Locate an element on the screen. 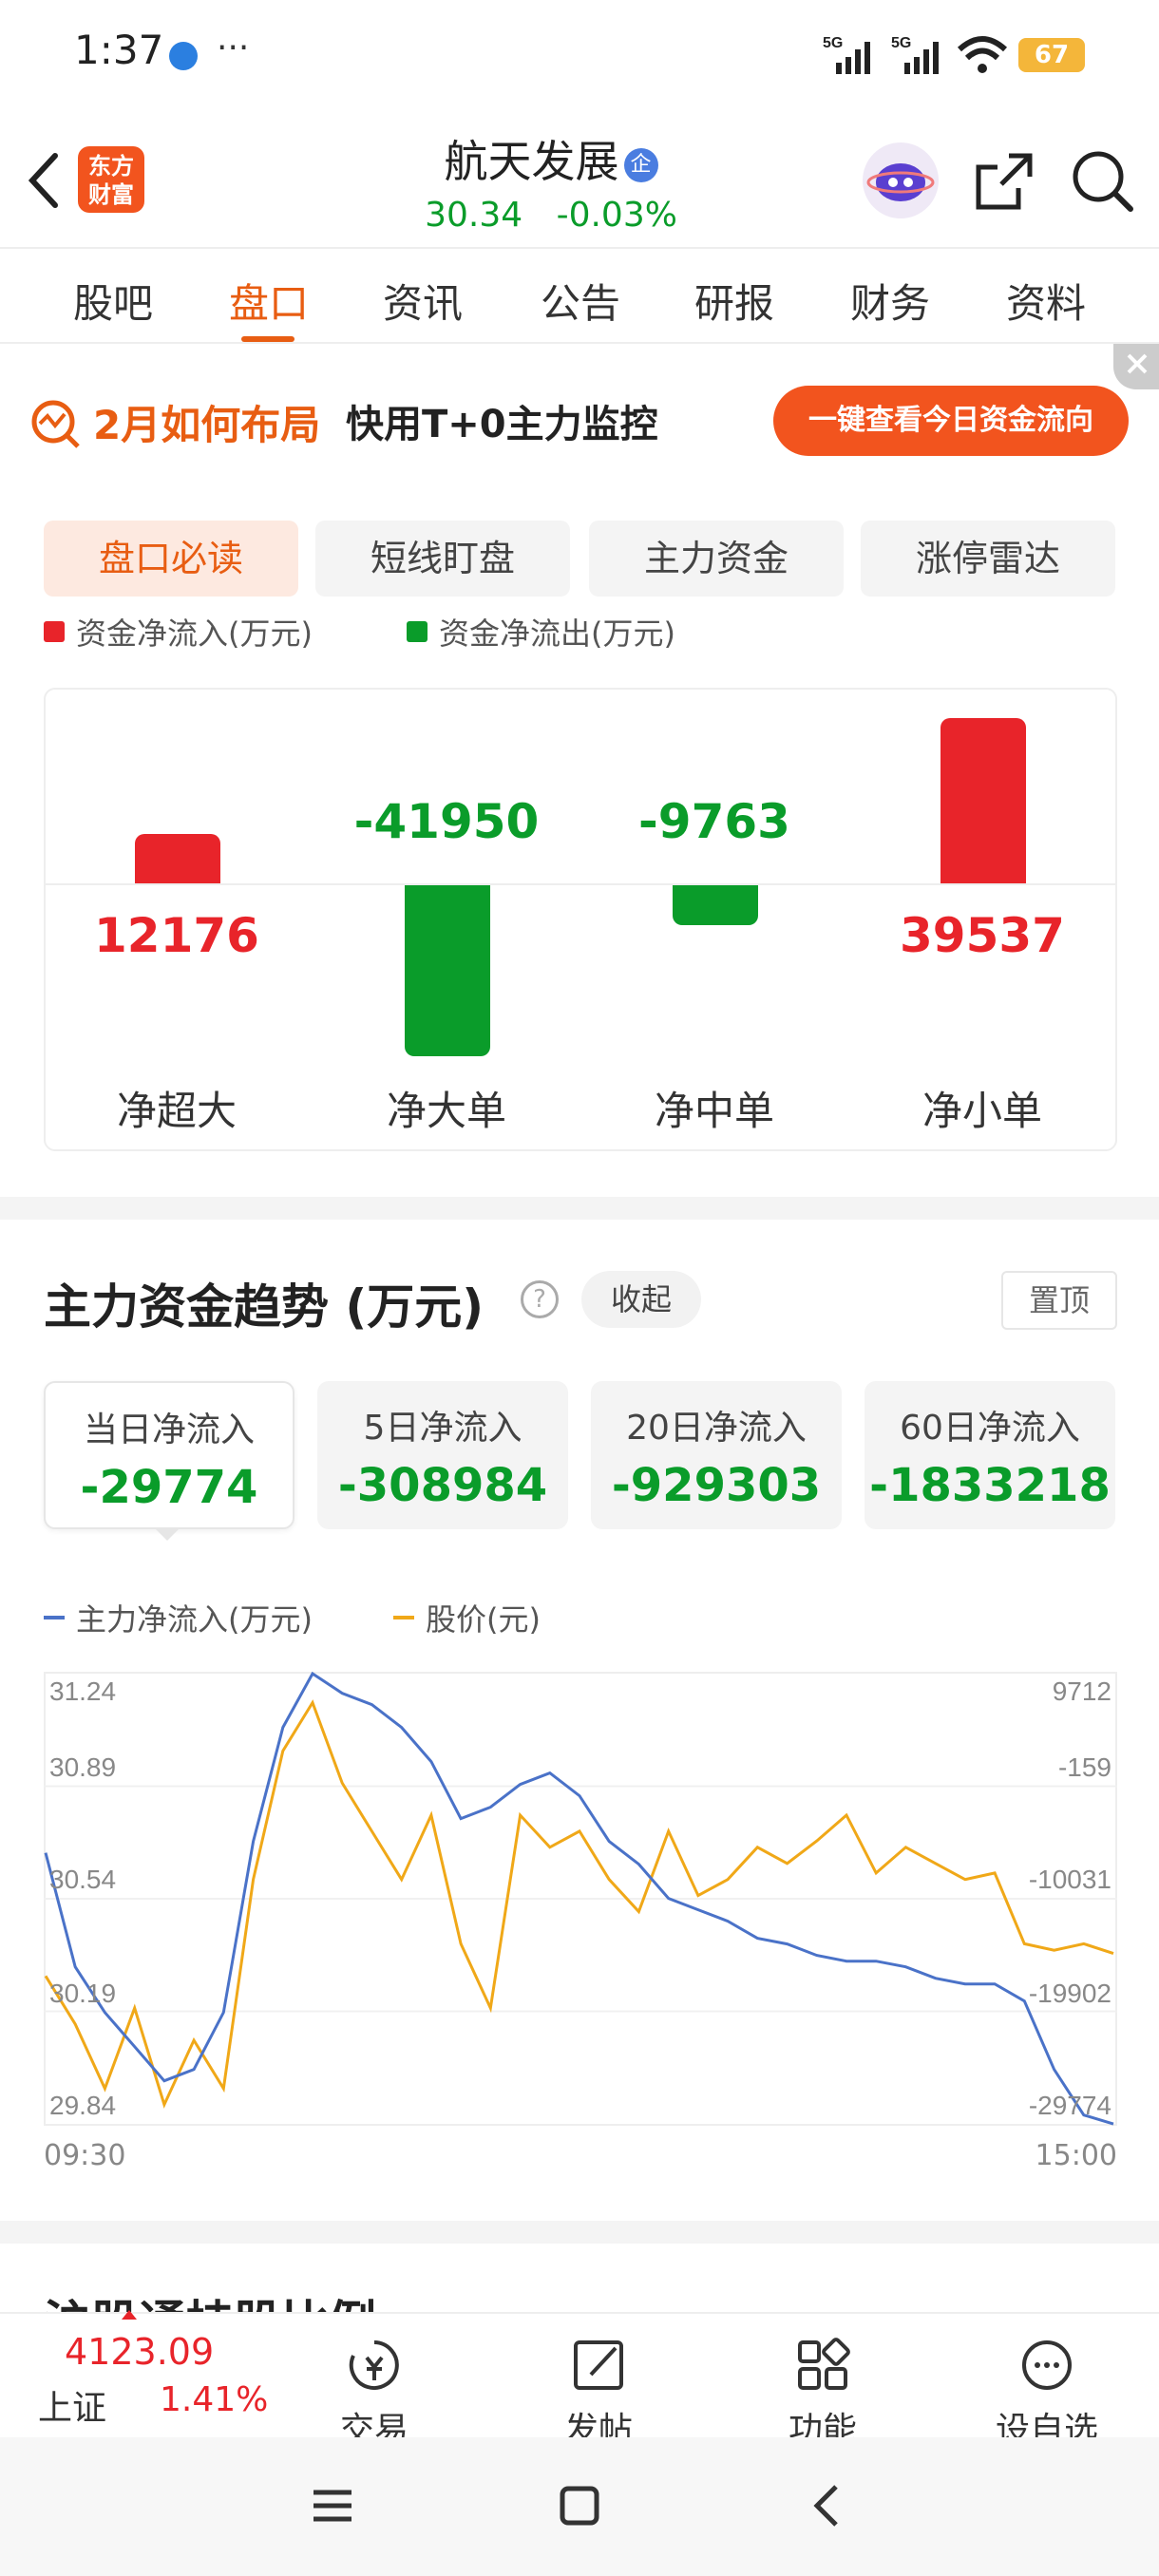 This screenshot has height=2576, width=1159. tab-announcements: 公告 is located at coordinates (580, 301).